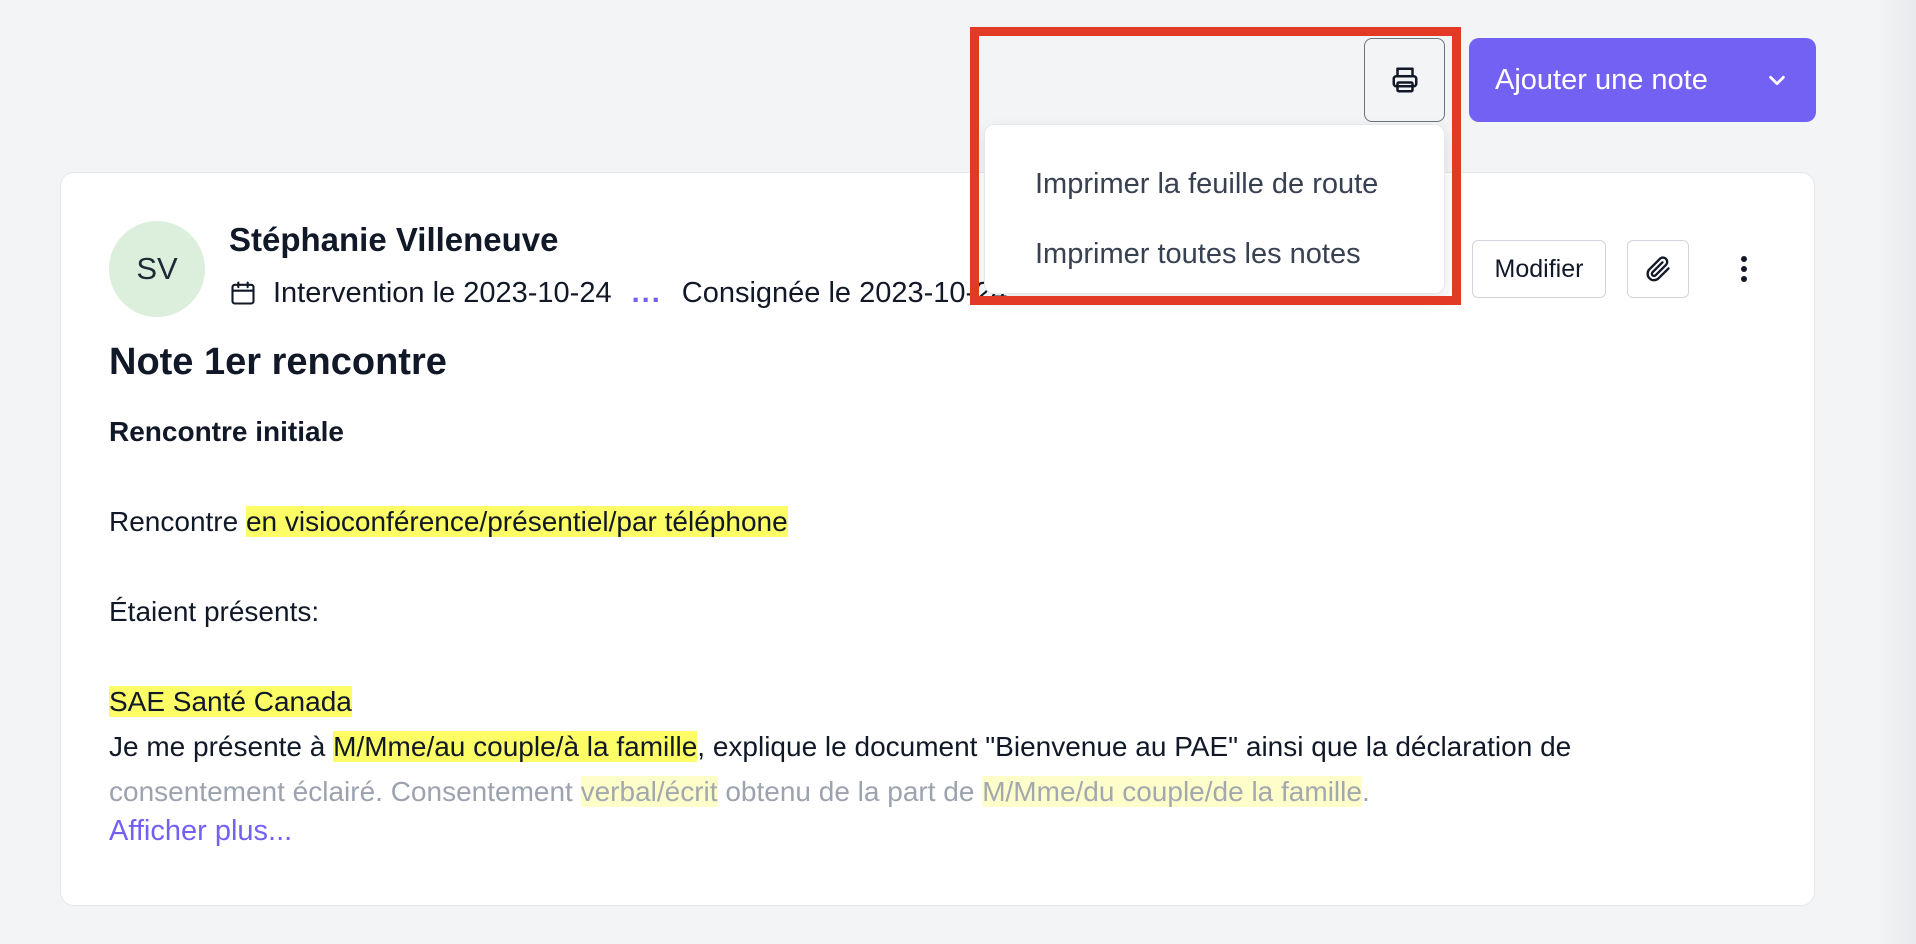  Describe the element at coordinates (844, 292) in the screenshot. I see `recorded-date: Consignée le 2023-10-24` at that location.